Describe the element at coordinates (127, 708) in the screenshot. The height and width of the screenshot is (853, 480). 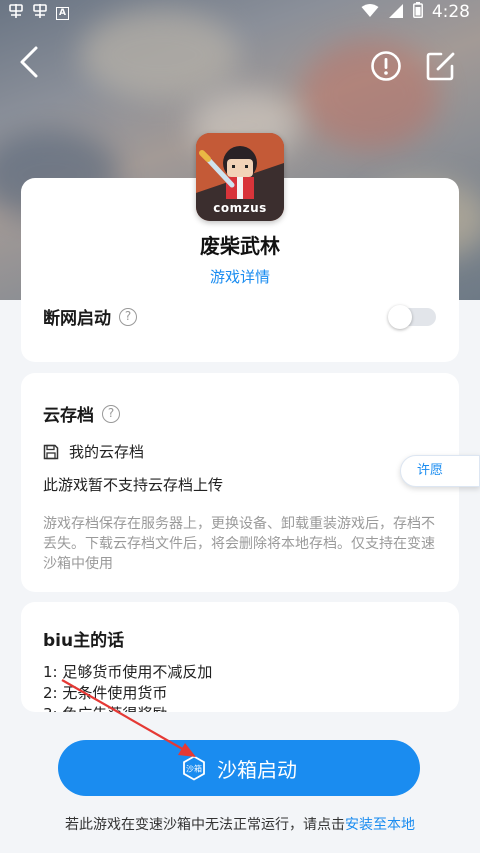
I see `list-item: 3: 免广告获得奖励` at that location.